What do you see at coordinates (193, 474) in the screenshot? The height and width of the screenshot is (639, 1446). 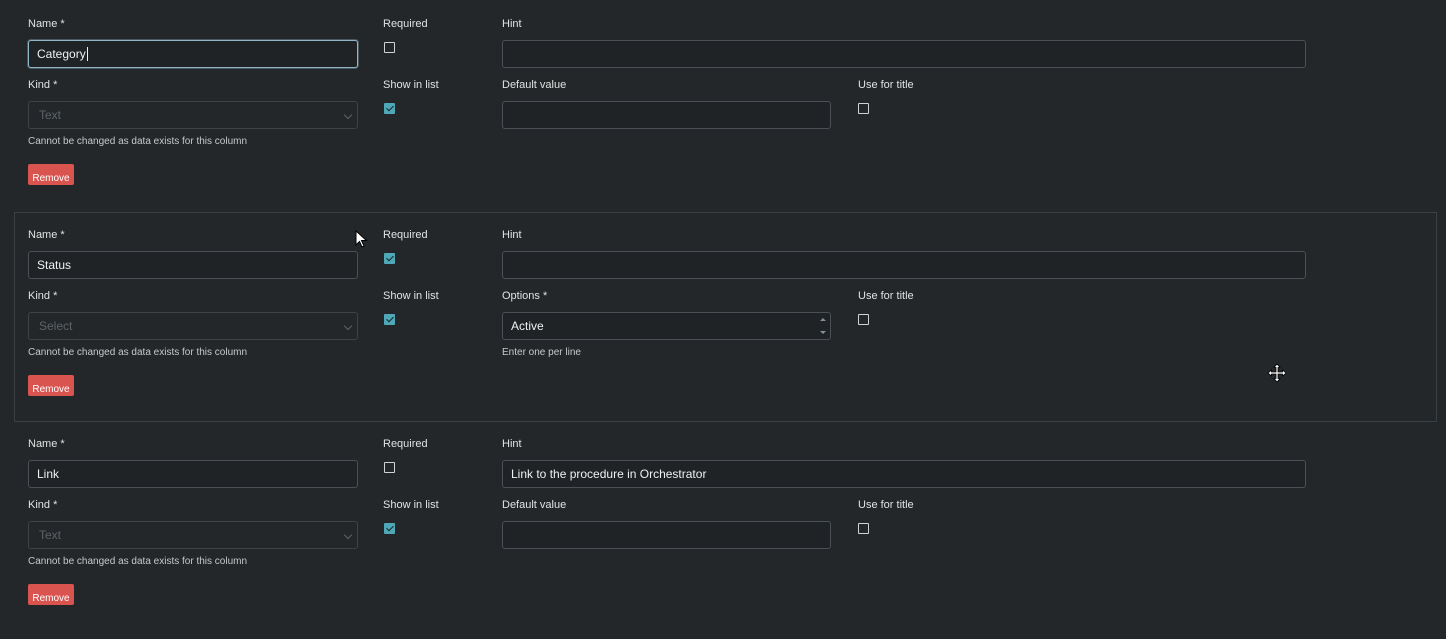 I see `name-input: Link` at bounding box center [193, 474].